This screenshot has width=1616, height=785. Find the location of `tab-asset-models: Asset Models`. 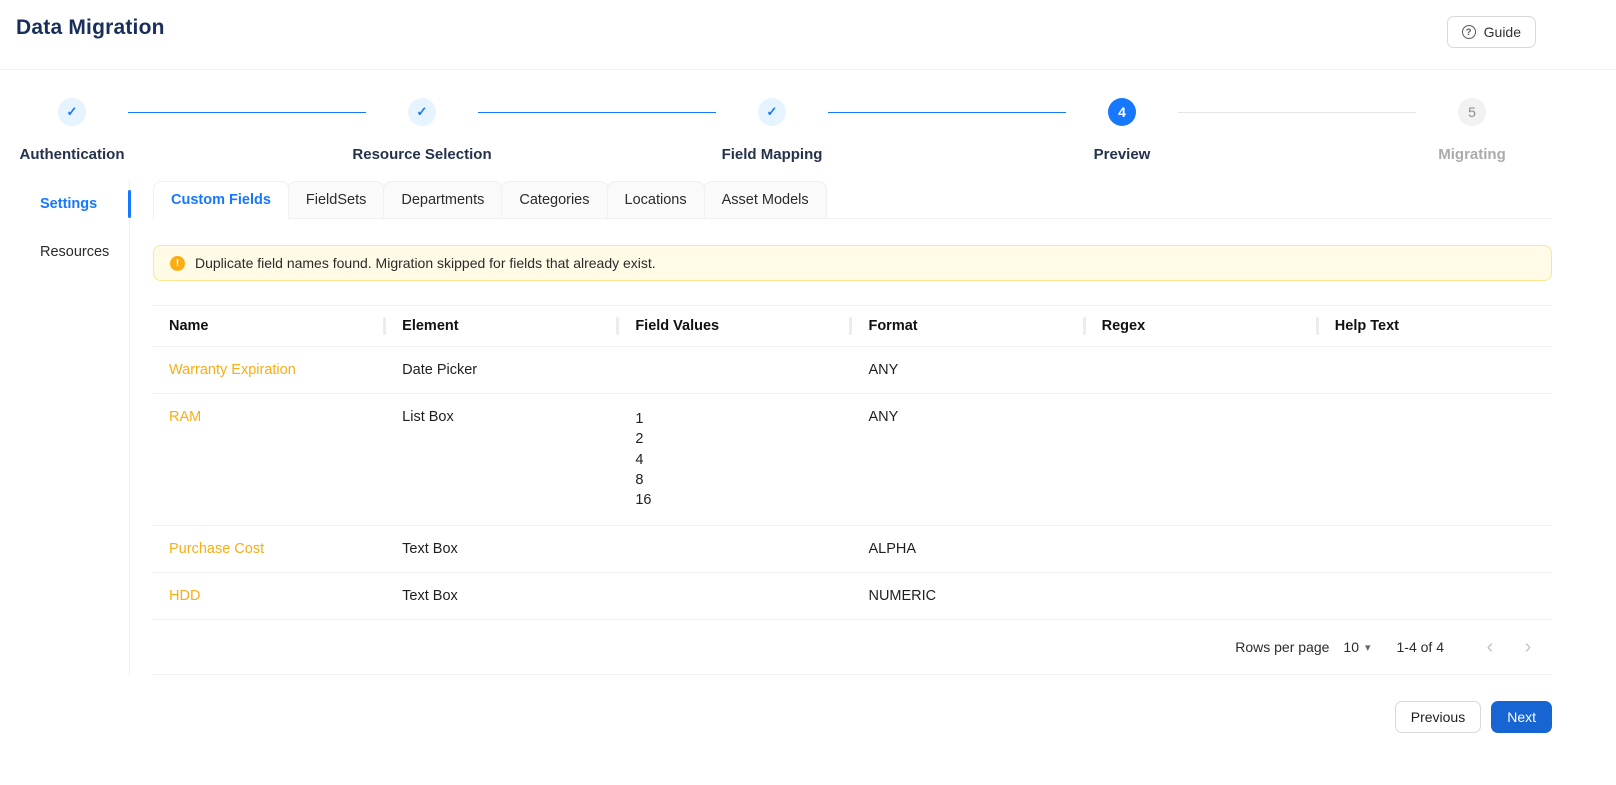

tab-asset-models: Asset Models is located at coordinates (765, 199).